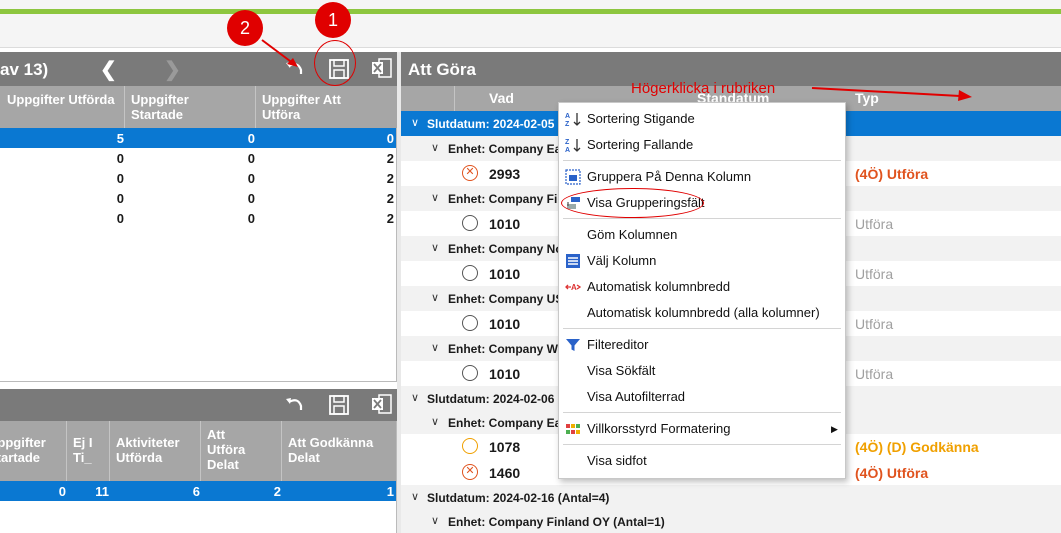 The image size is (1061, 533). What do you see at coordinates (442, 69) in the screenshot?
I see `right-panel-title: Att Göra` at bounding box center [442, 69].